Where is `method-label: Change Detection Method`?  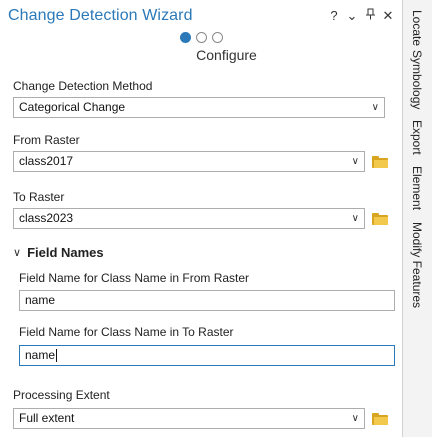
method-label: Change Detection Method is located at coordinates (83, 86).